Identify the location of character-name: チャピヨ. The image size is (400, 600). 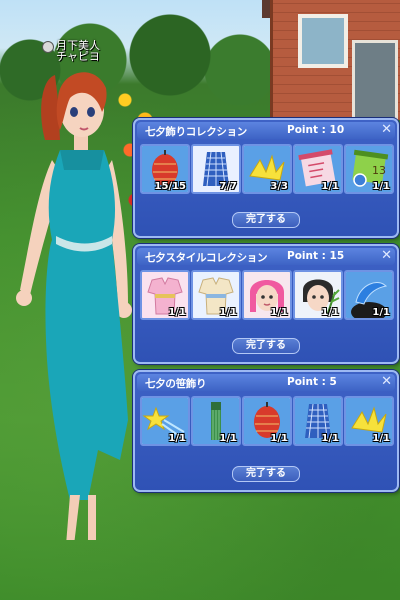
(78, 56).